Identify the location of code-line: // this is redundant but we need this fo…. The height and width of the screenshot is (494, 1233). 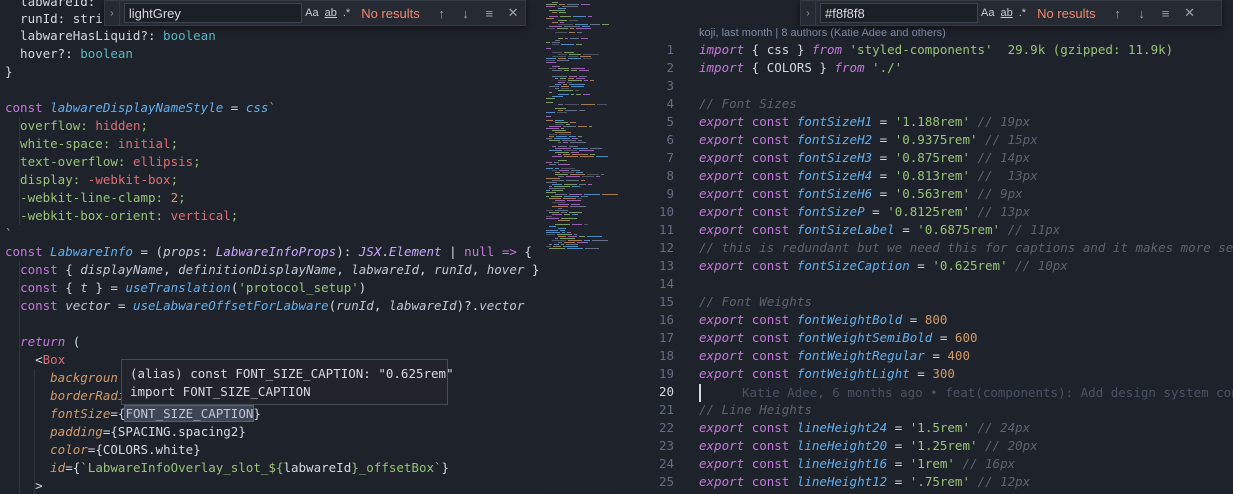
(966, 247).